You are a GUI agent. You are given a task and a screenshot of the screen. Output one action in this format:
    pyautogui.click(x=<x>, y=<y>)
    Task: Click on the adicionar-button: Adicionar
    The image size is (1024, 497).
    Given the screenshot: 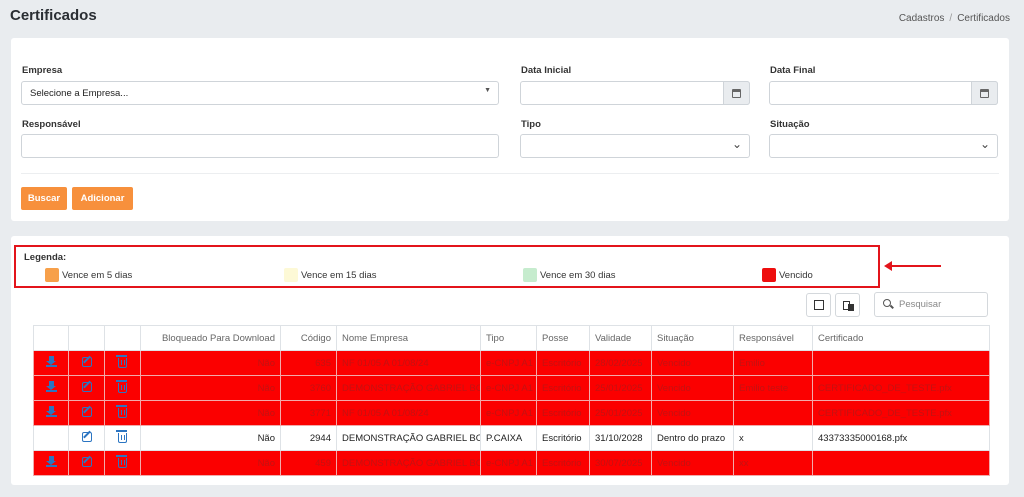 What is the action you would take?
    pyautogui.click(x=102, y=198)
    